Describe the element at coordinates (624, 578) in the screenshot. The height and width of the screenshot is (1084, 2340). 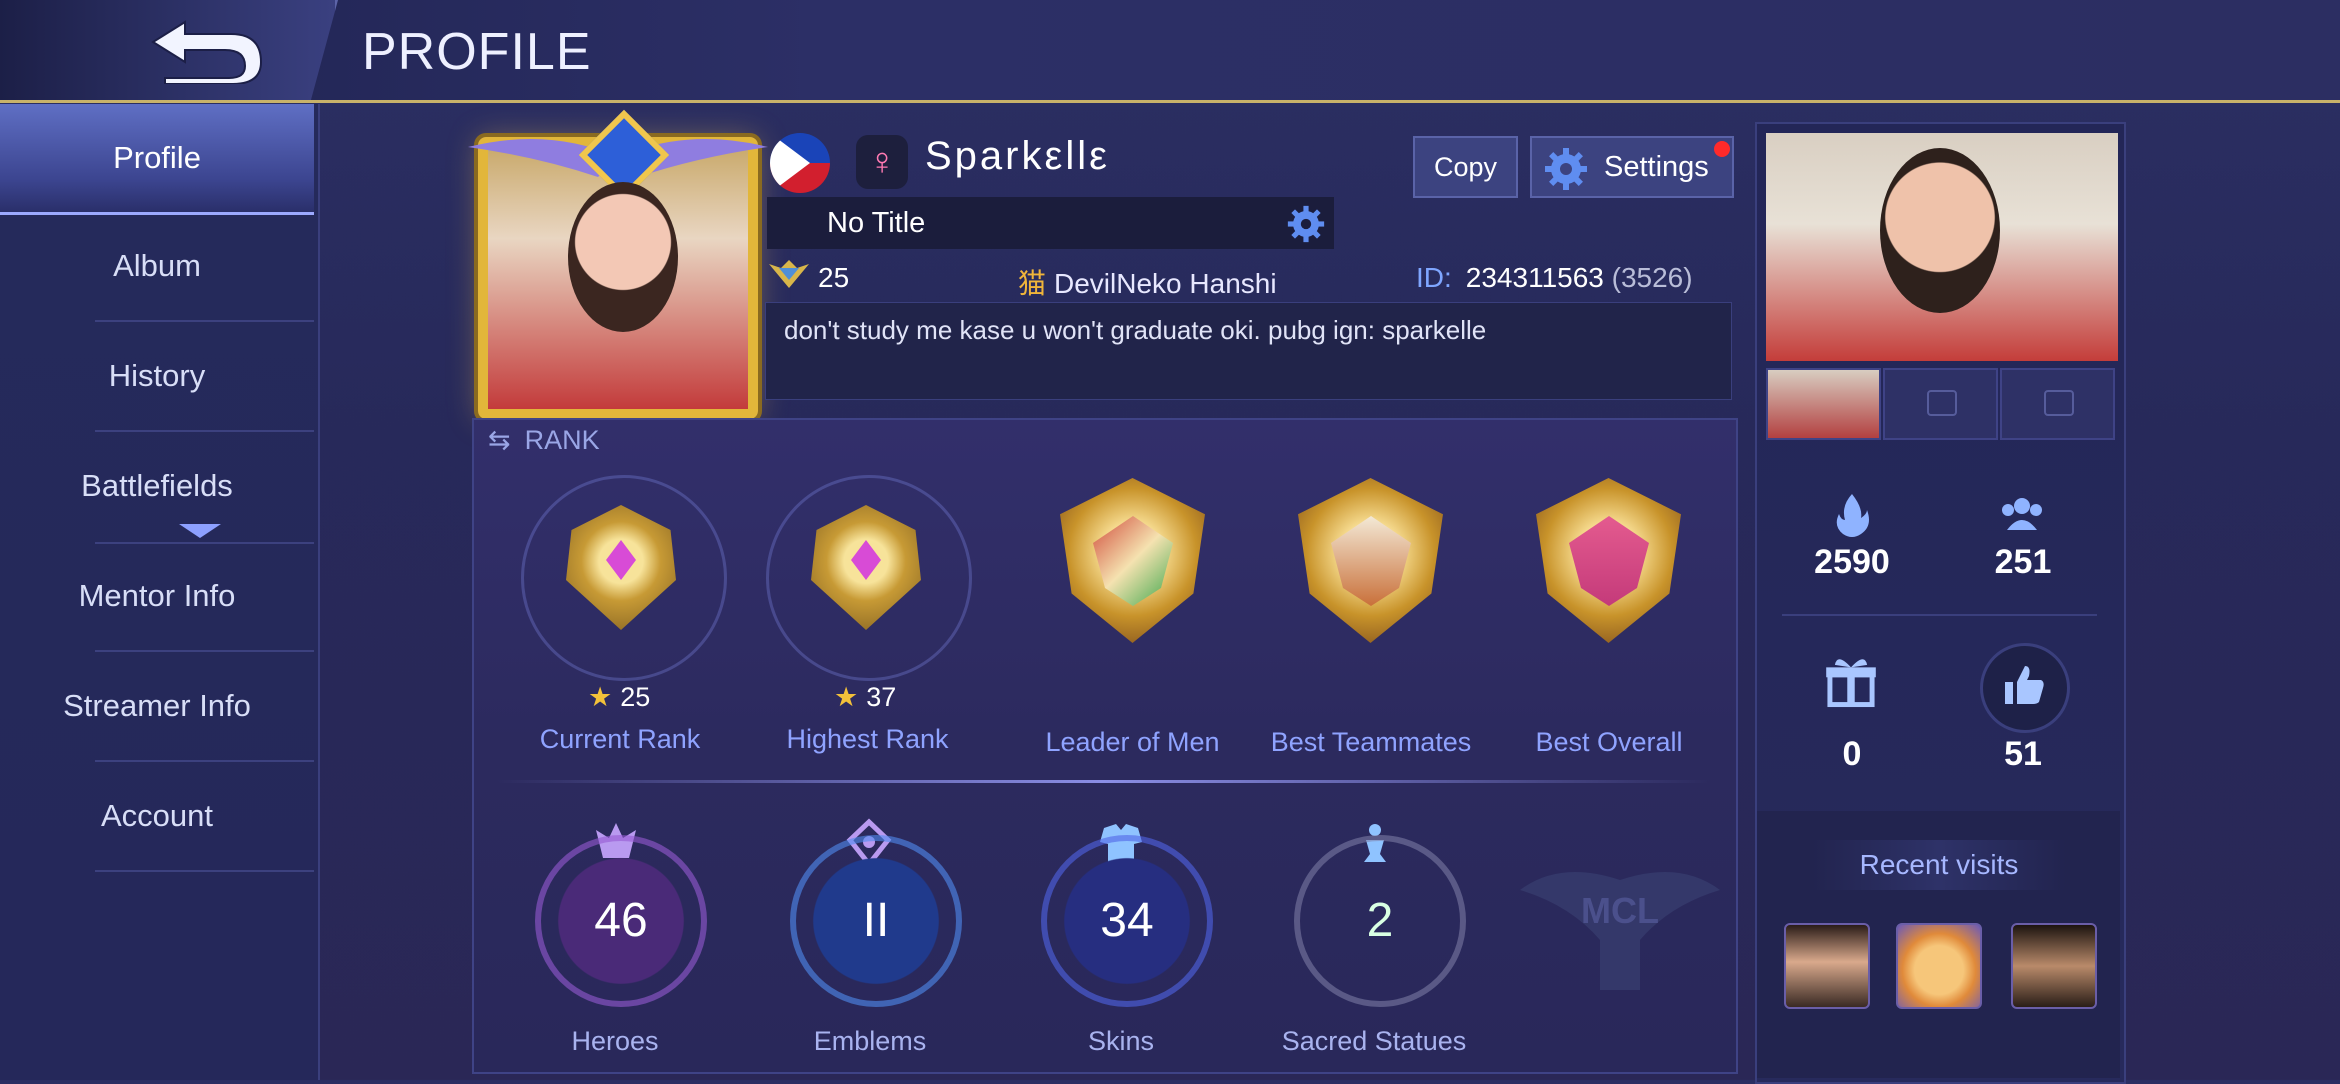
I see `current-rank-medal` at that location.